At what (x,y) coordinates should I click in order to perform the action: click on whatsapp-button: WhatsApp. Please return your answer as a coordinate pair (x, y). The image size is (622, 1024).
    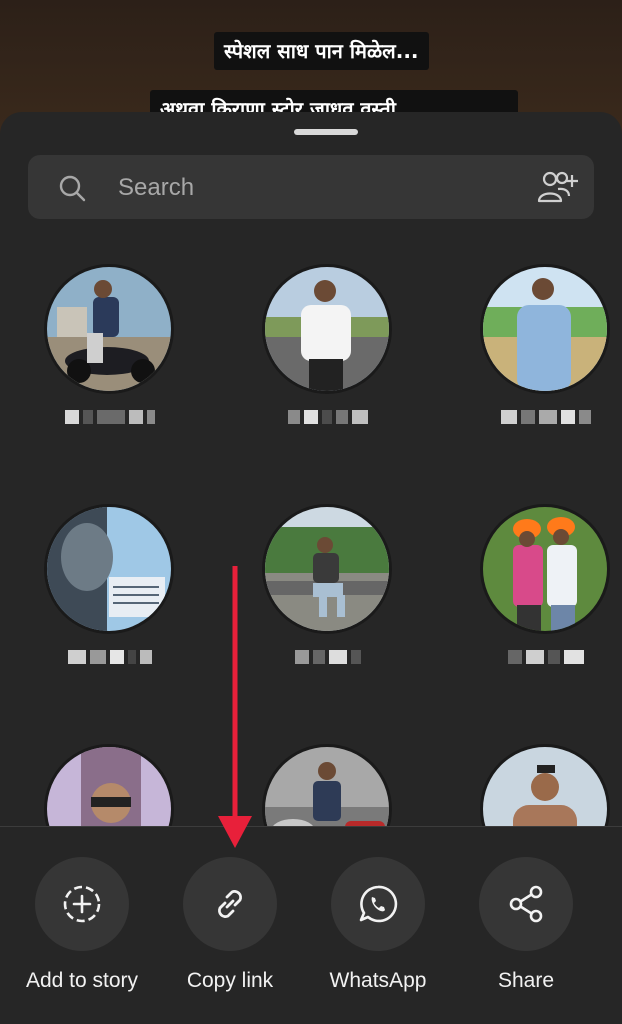
    Looking at the image, I should click on (378, 925).